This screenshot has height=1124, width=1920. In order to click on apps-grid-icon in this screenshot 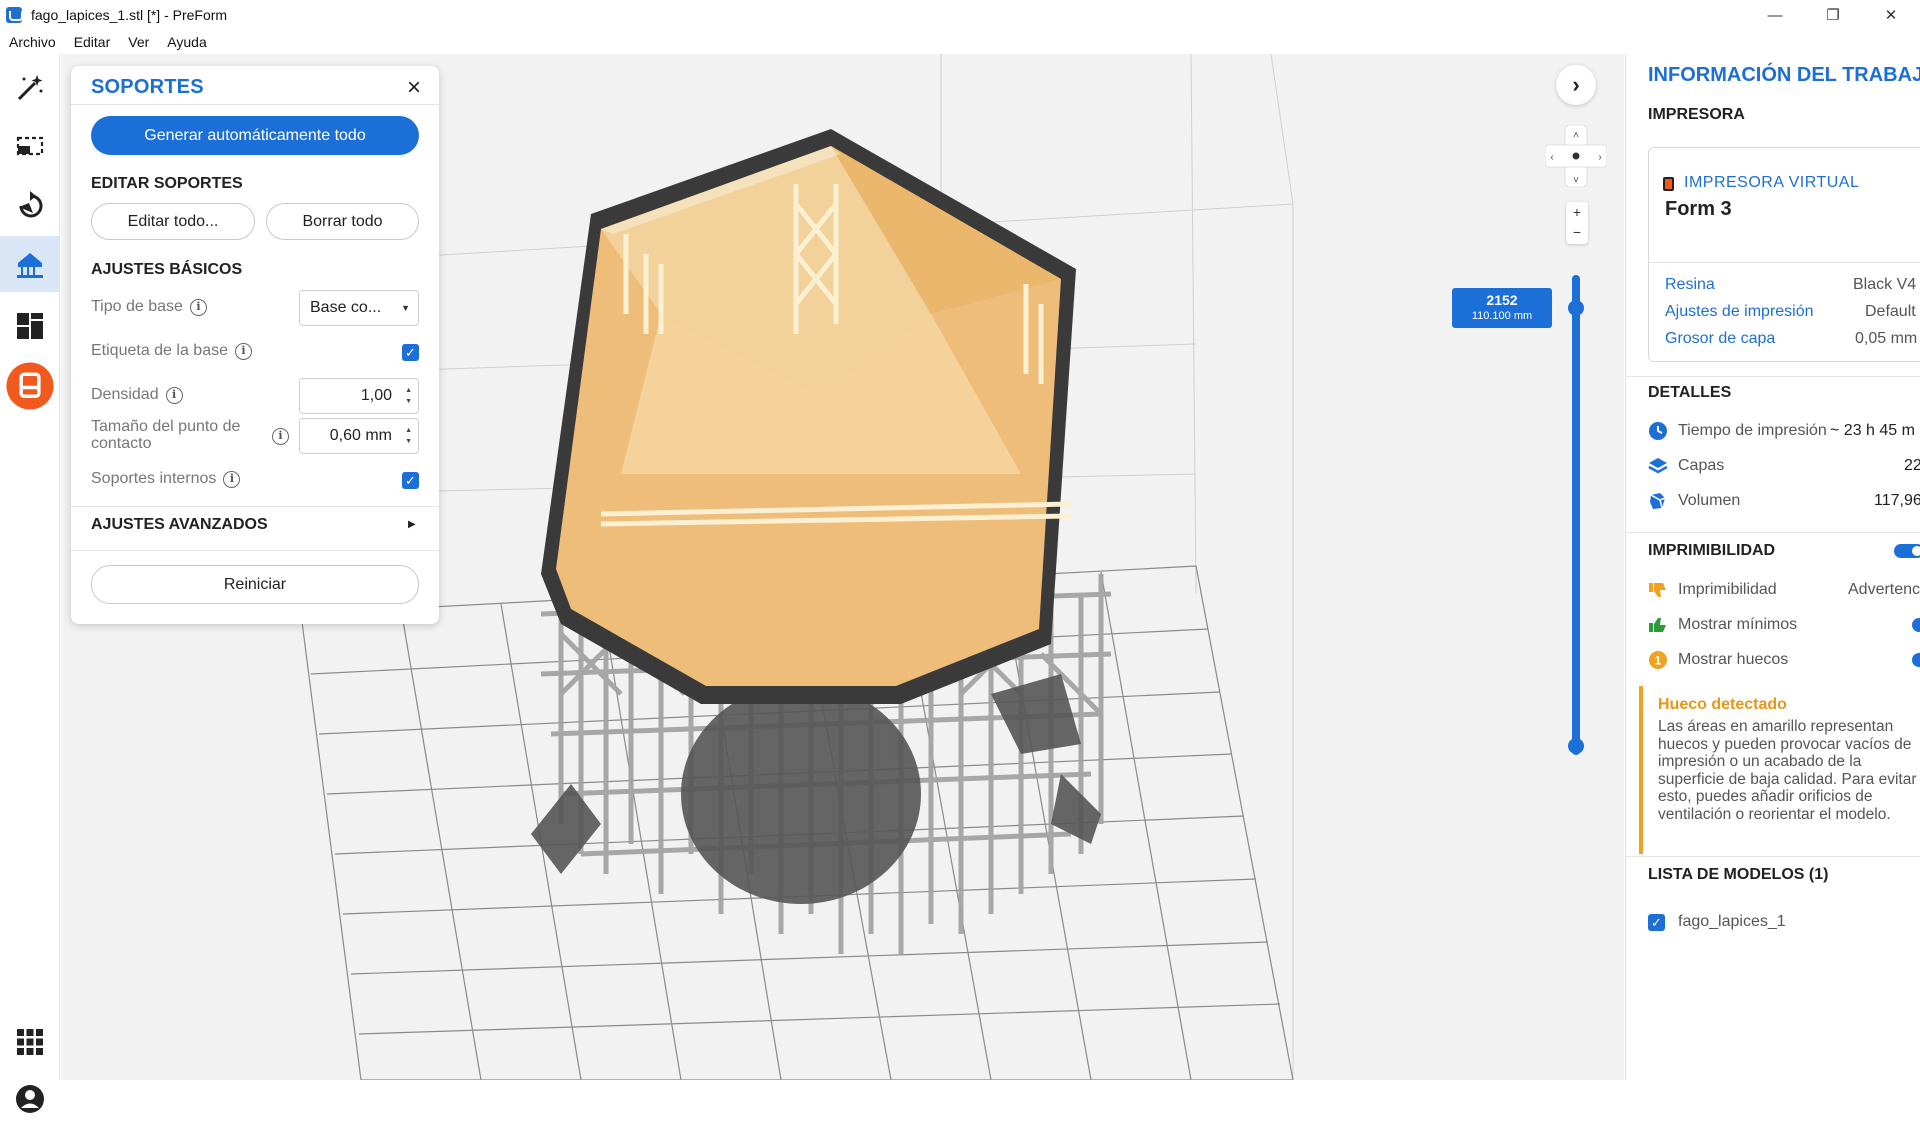, I will do `click(30, 1042)`.